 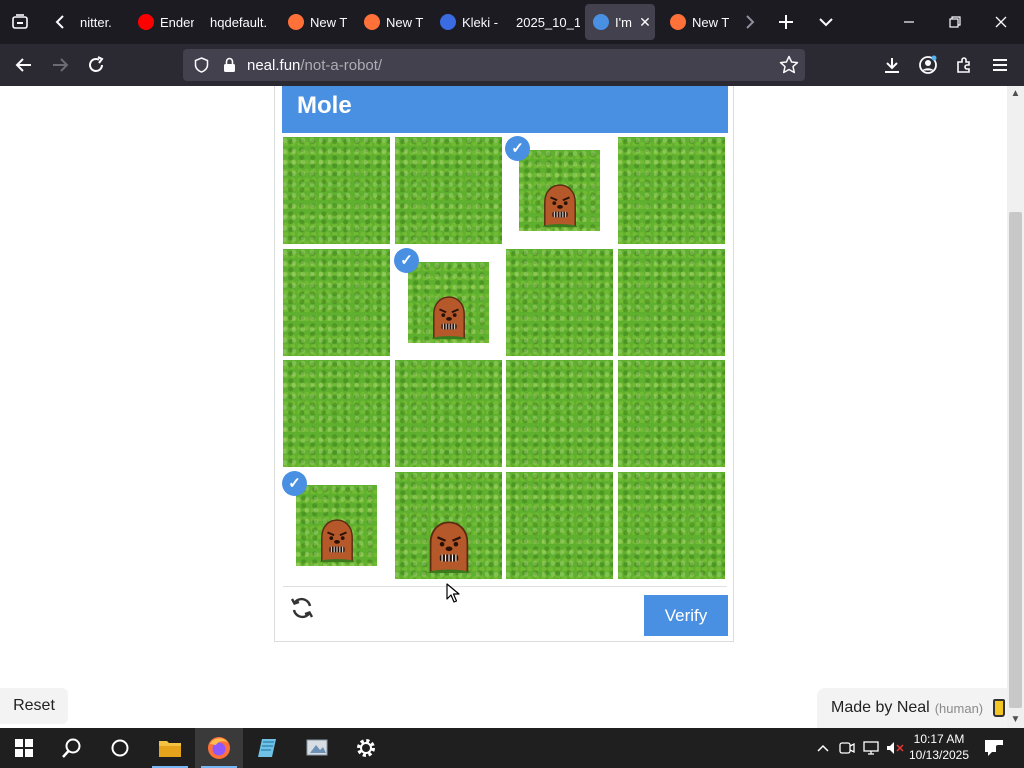 I want to click on navigation-toolbar: neal.fun/not-a-robot/, so click(x=512, y=65).